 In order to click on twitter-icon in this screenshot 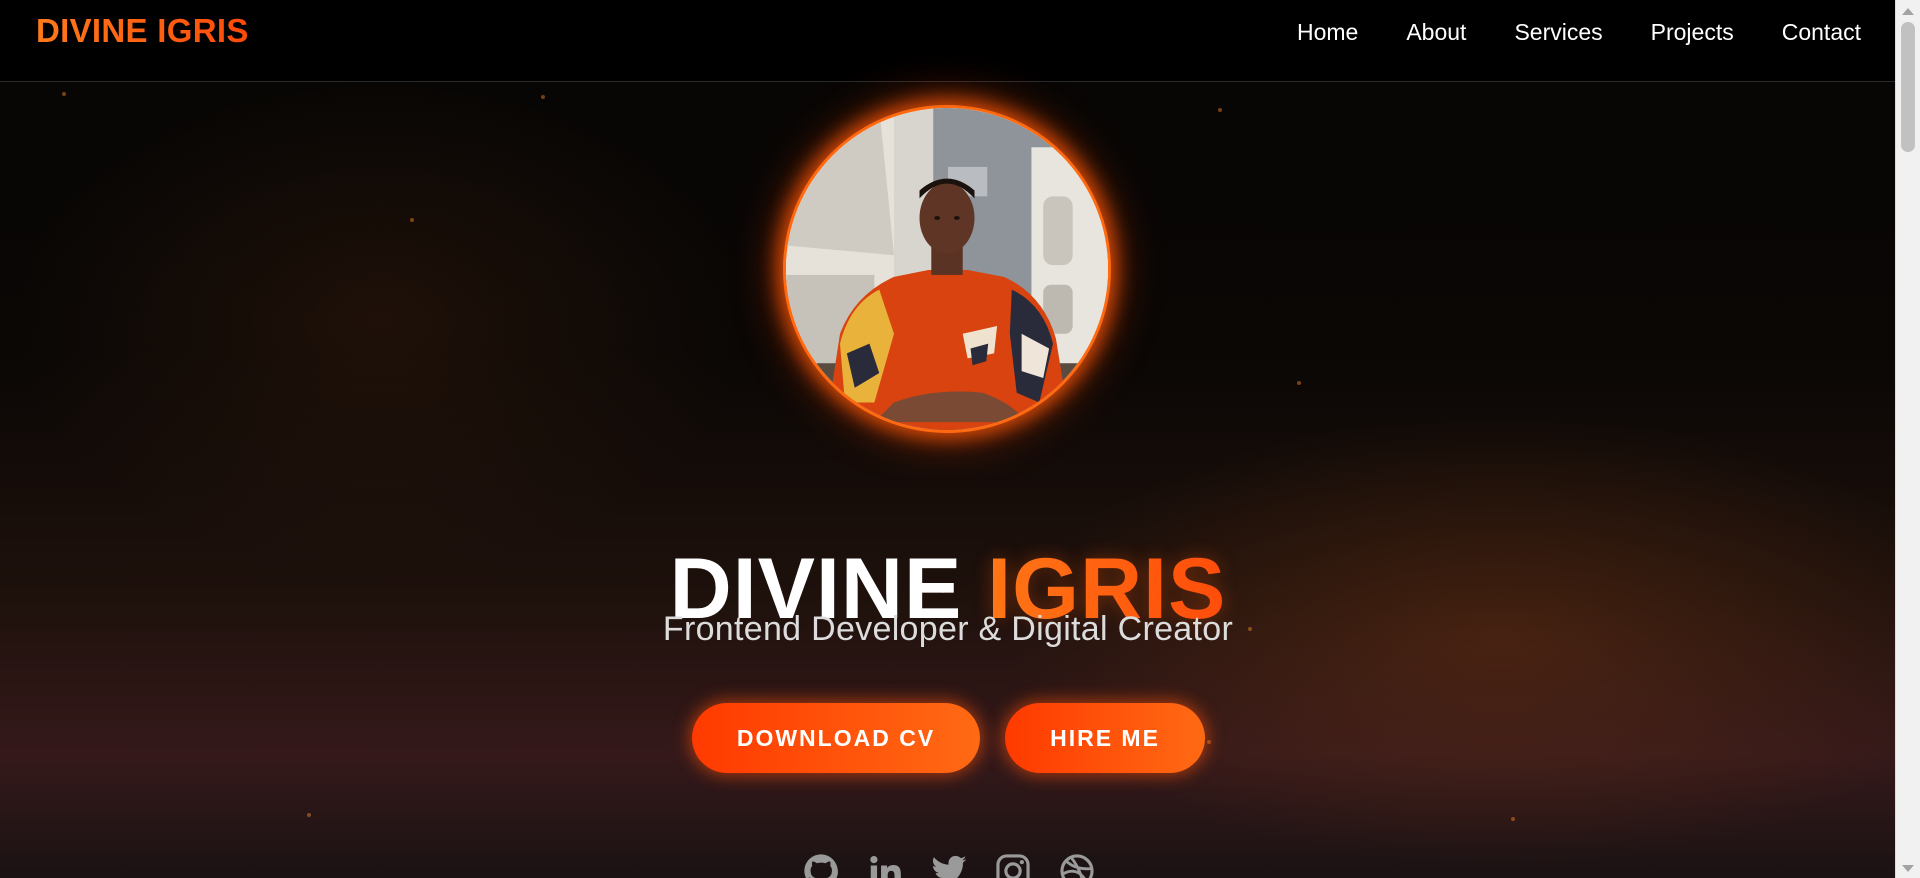, I will do `click(949, 865)`.